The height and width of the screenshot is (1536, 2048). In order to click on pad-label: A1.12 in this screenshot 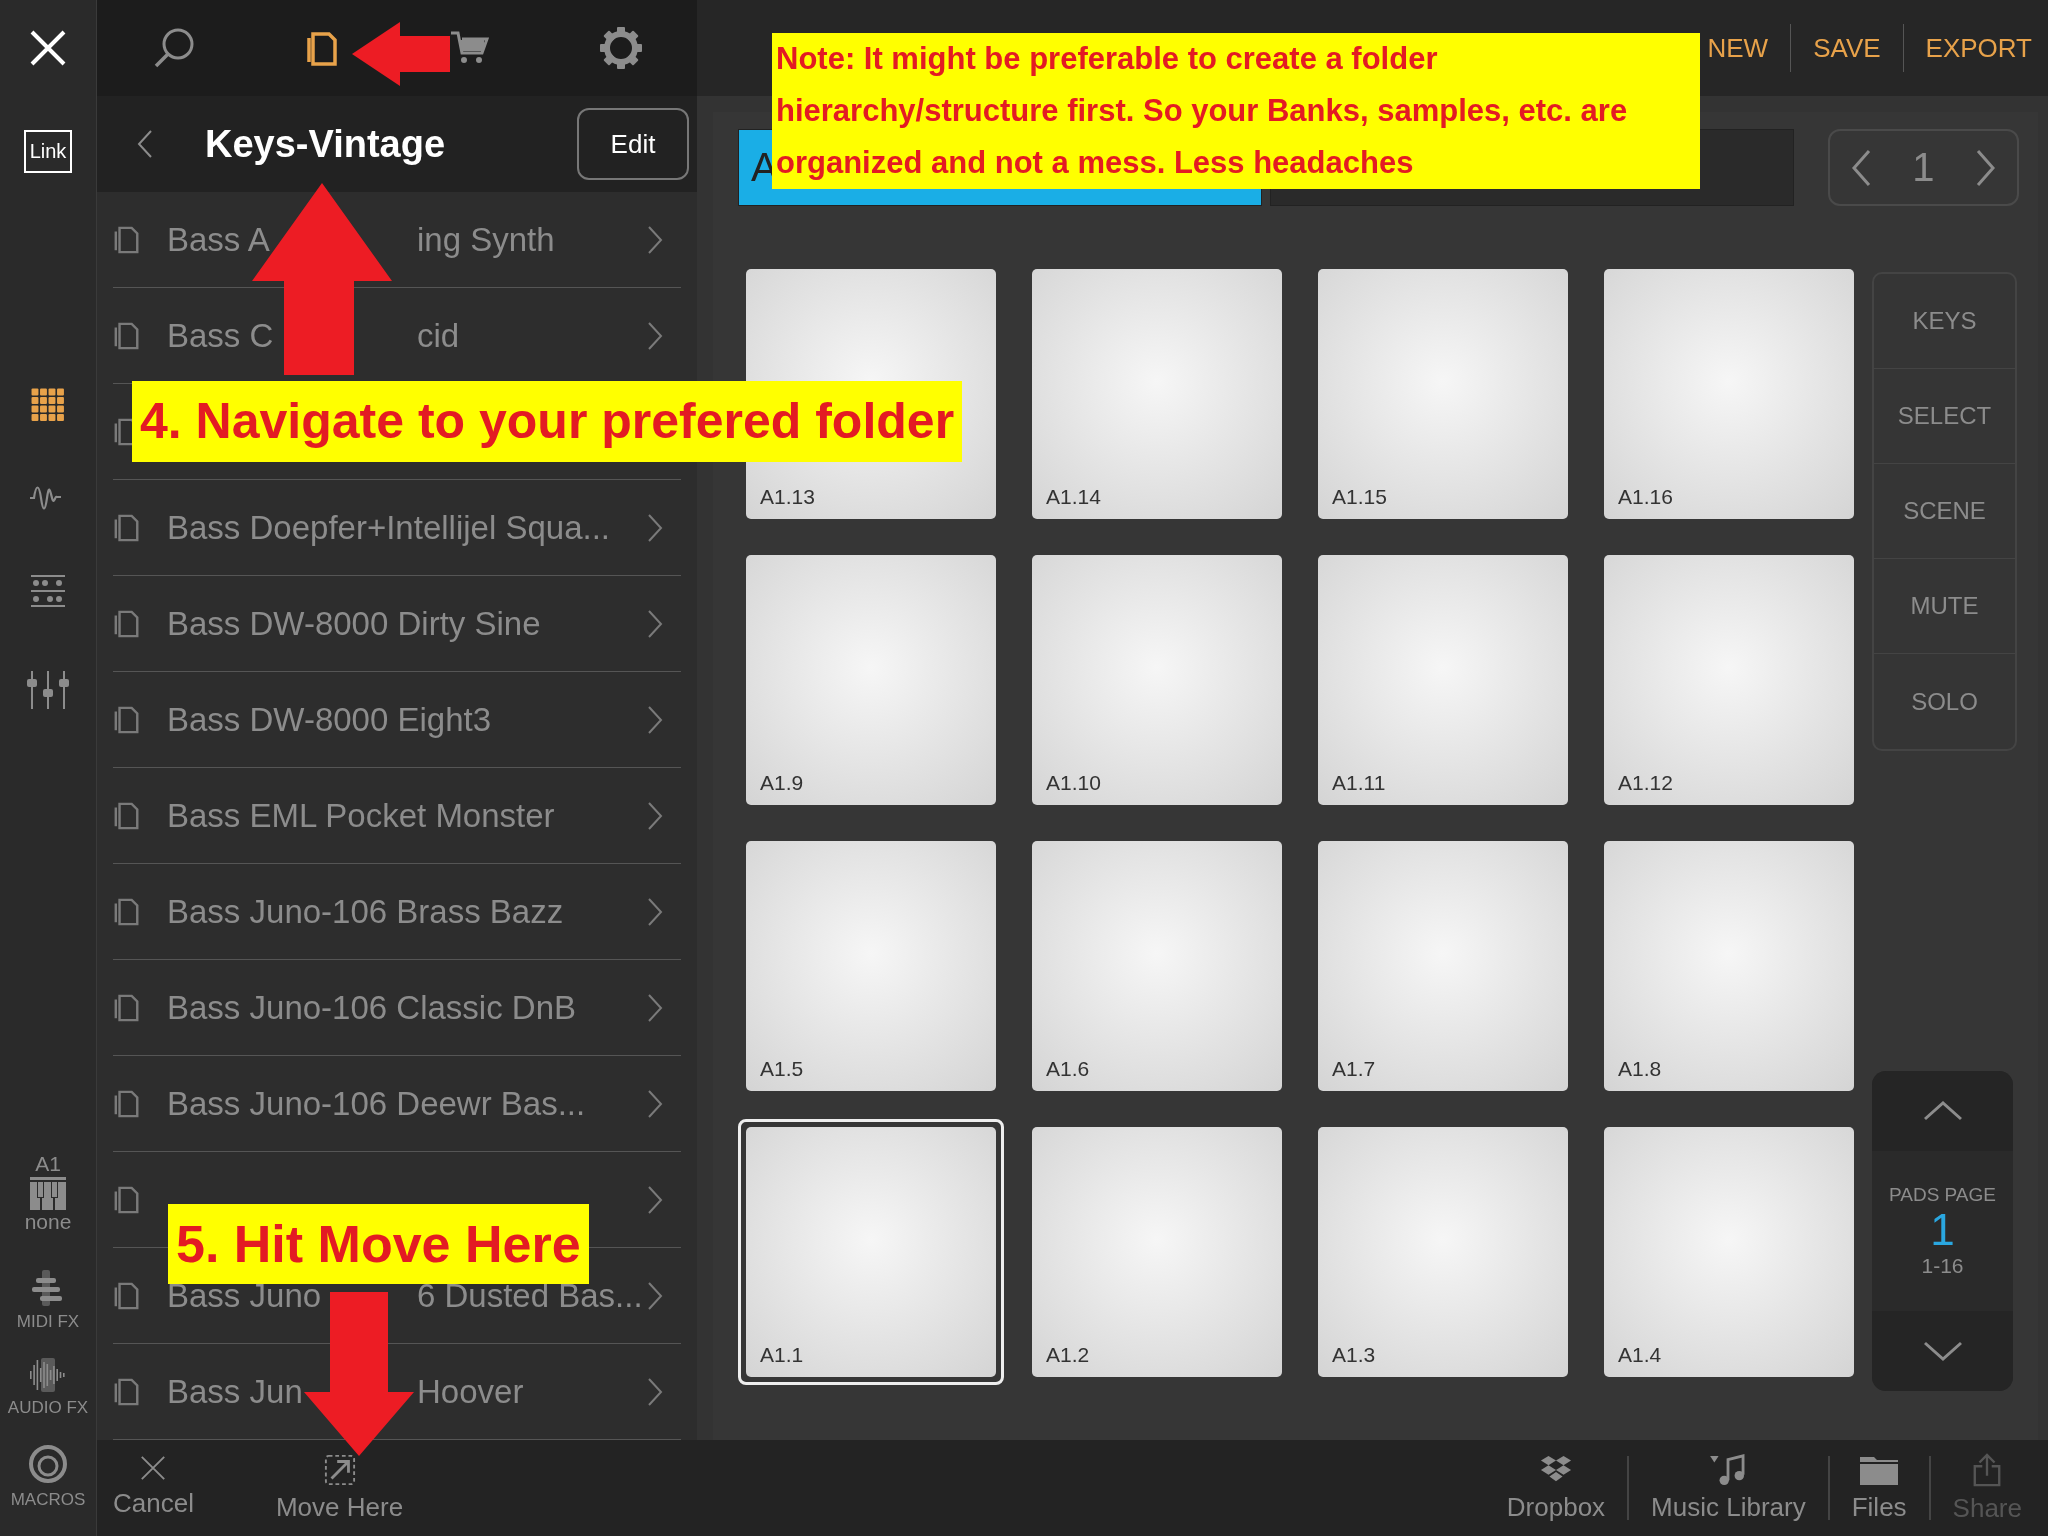, I will do `click(1645, 783)`.